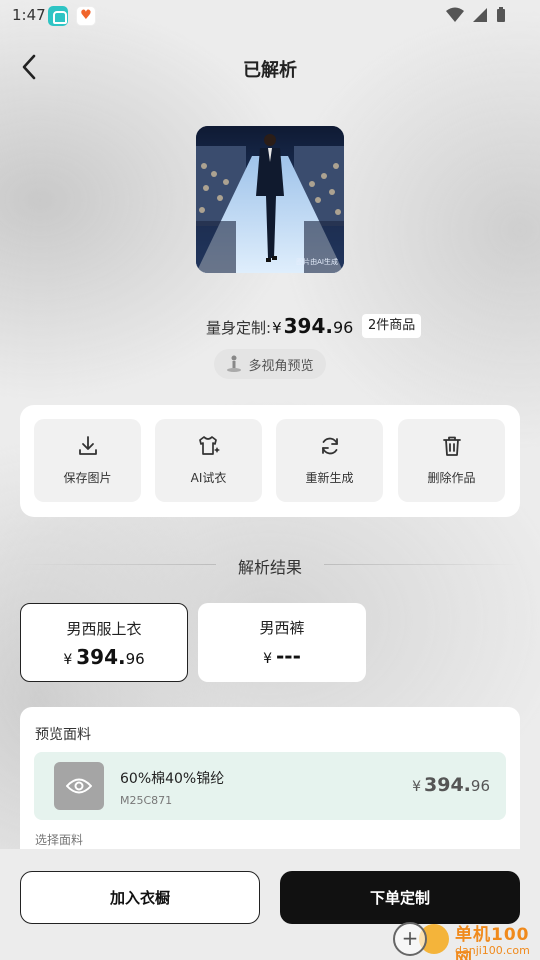  I want to click on section-title: 解析结果, so click(269, 567).